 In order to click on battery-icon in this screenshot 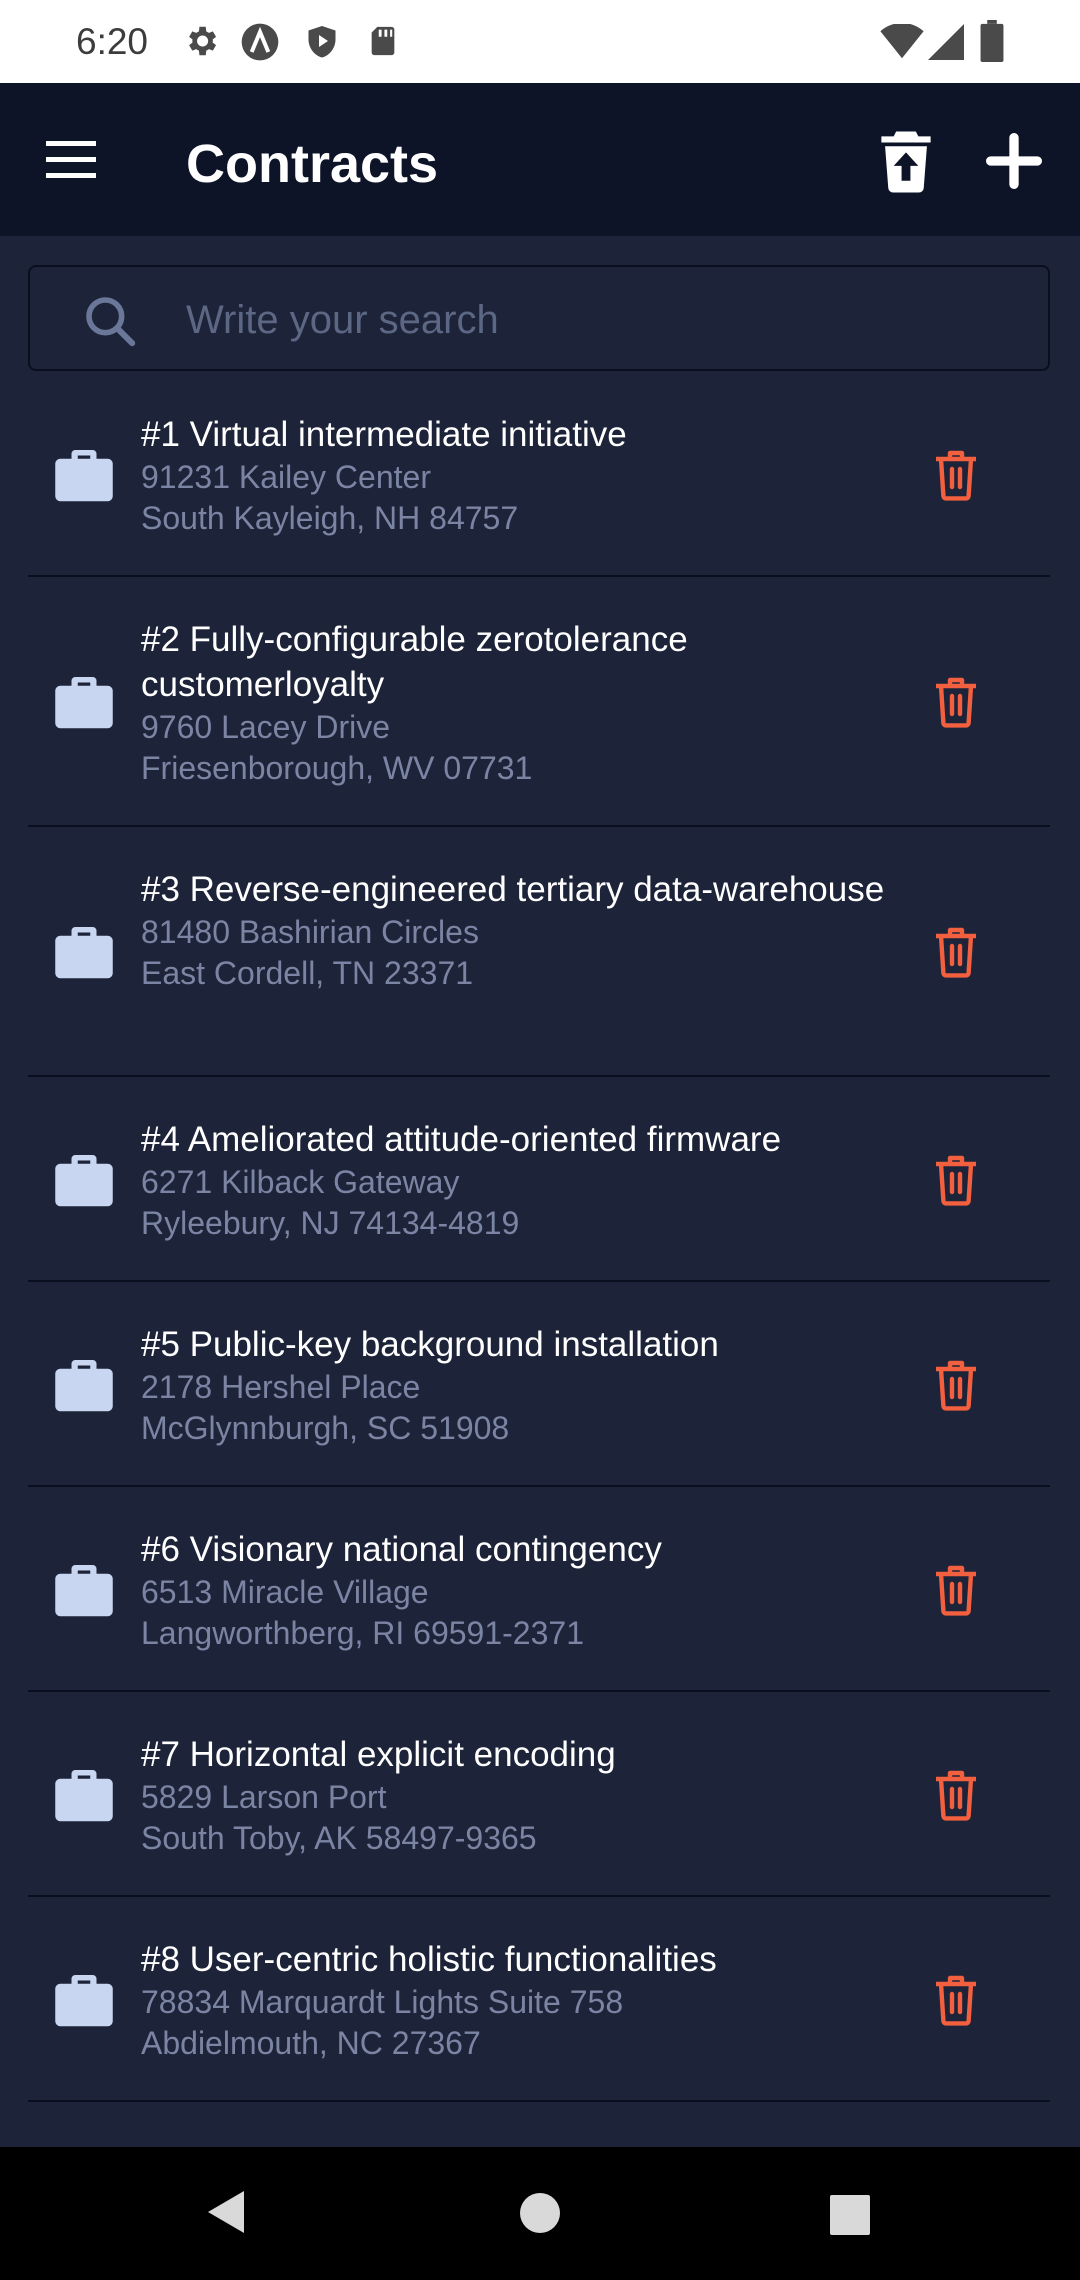, I will do `click(992, 41)`.